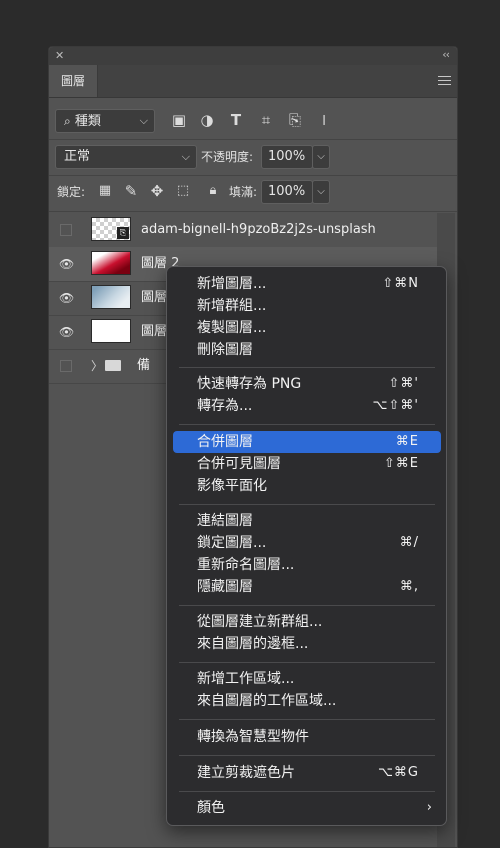  I want to click on menu-item-label: 合併圖層, so click(225, 442).